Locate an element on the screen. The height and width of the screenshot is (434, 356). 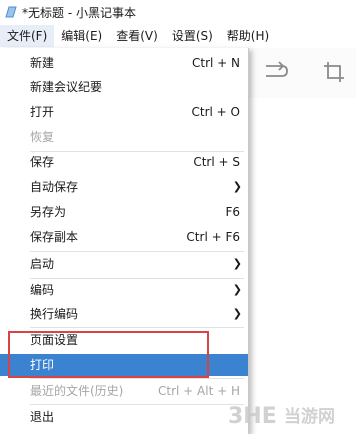
menu-item-new: 新建 Ctrl + N is located at coordinates (124, 63).